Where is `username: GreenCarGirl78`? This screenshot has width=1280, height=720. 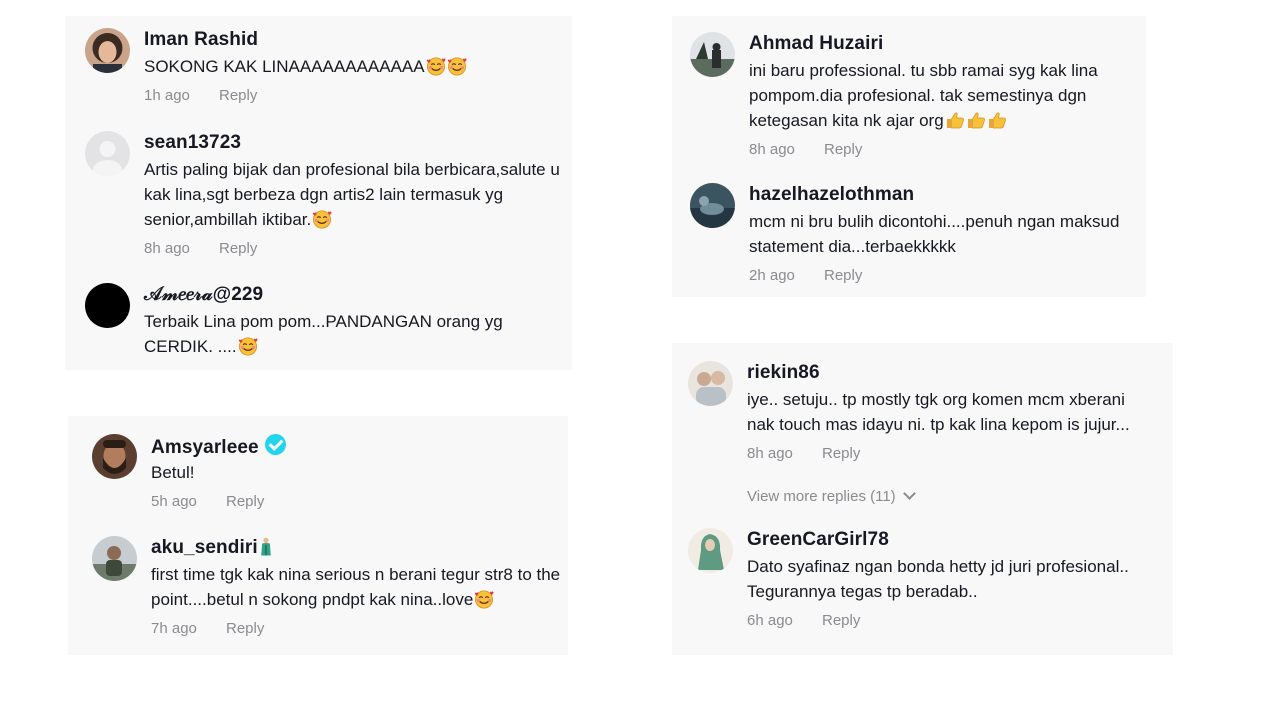 username: GreenCarGirl78 is located at coordinates (952, 540).